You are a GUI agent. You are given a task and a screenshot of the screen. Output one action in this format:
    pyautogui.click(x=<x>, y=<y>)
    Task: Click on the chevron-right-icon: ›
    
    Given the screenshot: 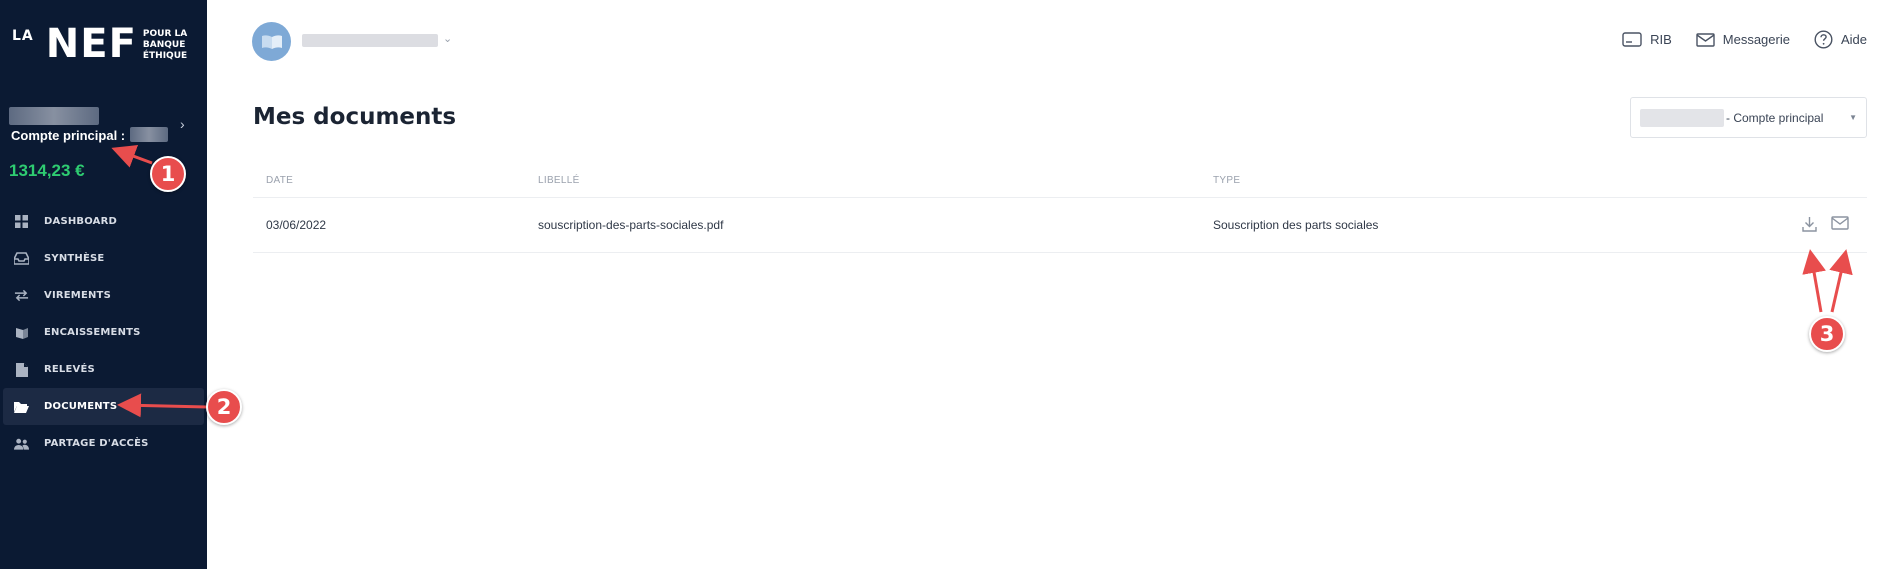 What is the action you would take?
    pyautogui.click(x=182, y=124)
    